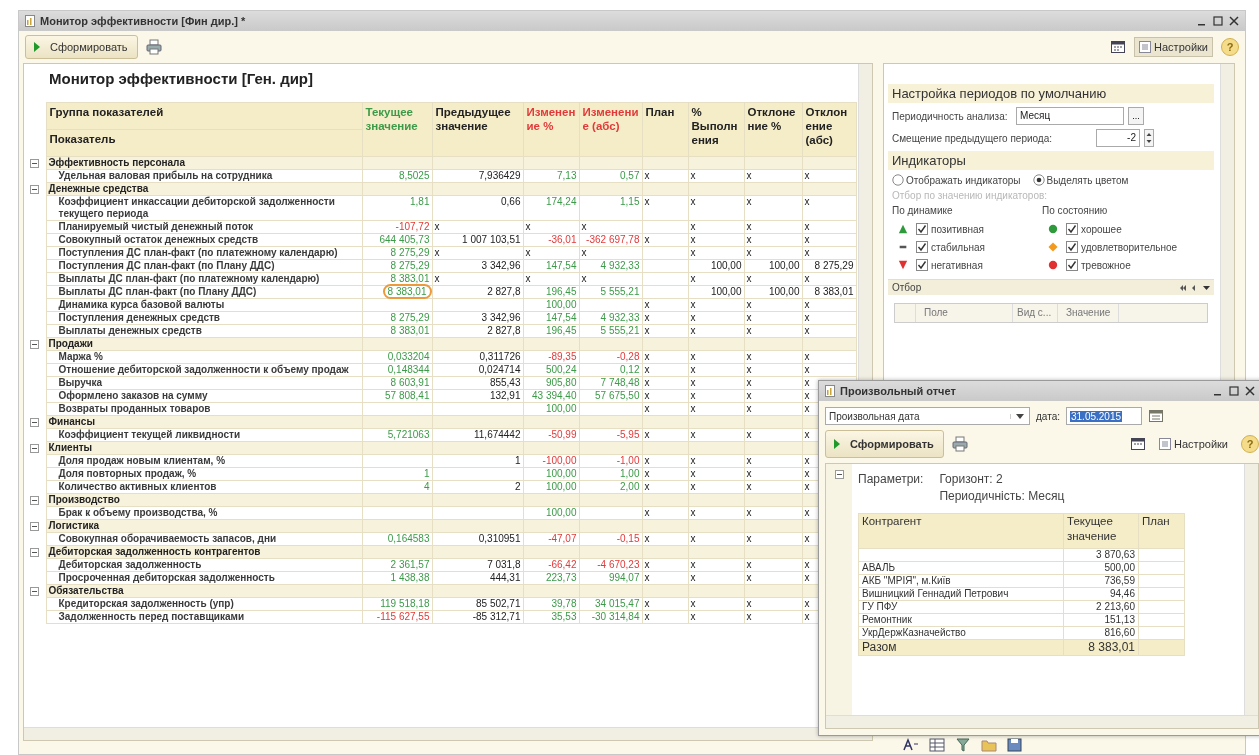  What do you see at coordinates (70, 343) in the screenshot?
I see `group-name: Продажи` at bounding box center [70, 343].